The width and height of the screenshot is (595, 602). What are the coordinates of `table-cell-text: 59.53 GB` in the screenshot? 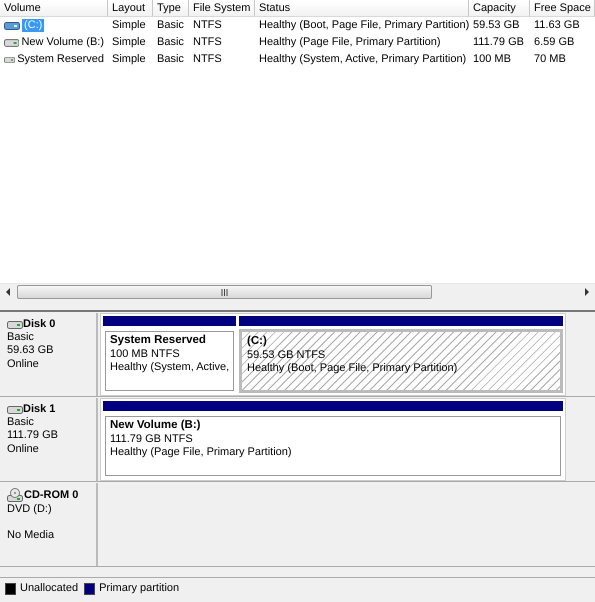 It's located at (496, 25).